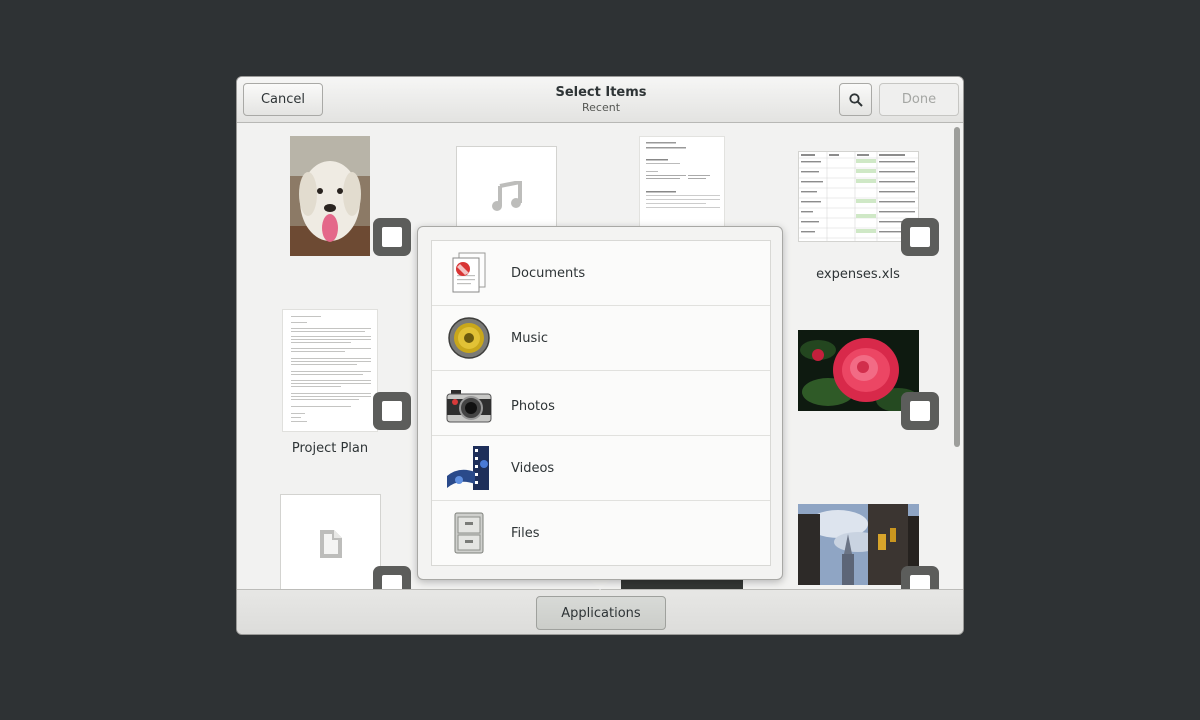  I want to click on dog-photo-thumbnail, so click(330, 196).